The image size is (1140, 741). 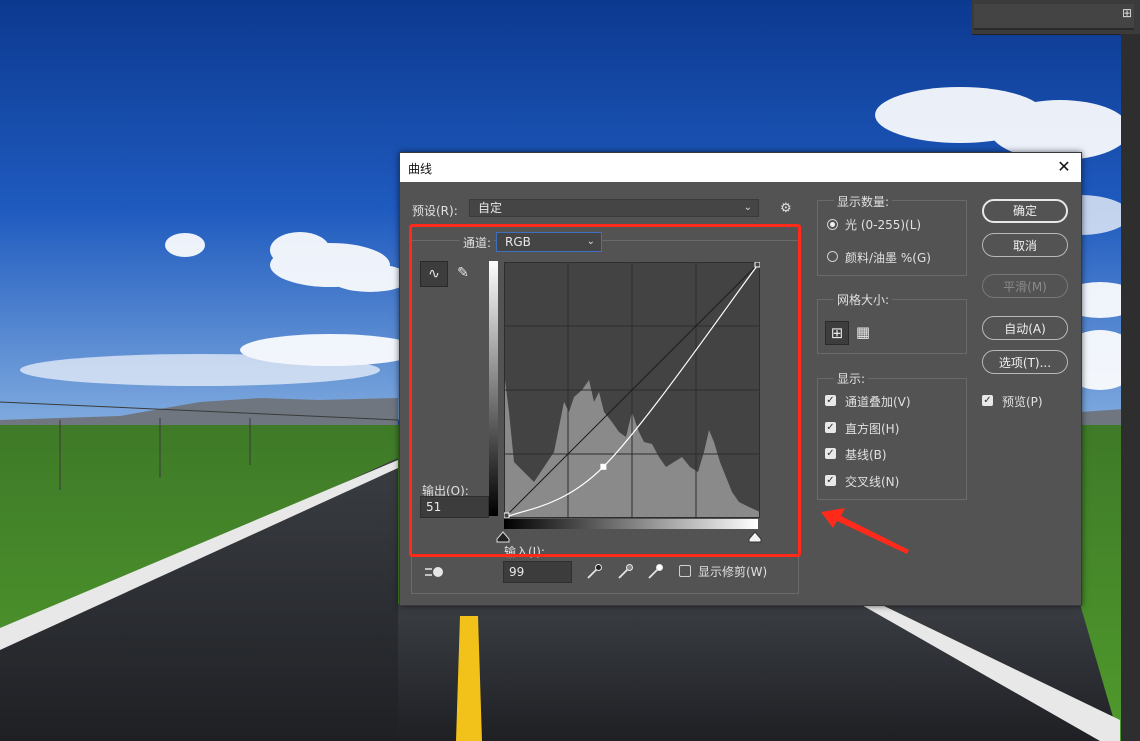 I want to click on channel-overlay-label: 通道叠加(V), so click(x=878, y=402).